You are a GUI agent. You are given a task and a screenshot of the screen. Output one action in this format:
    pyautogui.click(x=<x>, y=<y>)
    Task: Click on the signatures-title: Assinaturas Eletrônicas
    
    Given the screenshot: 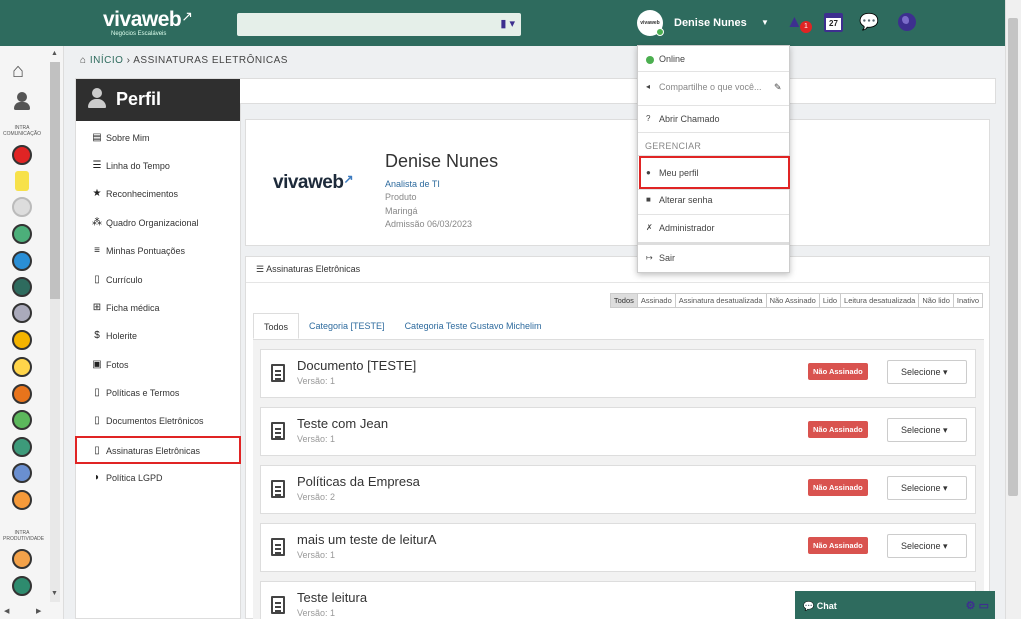 What is the action you would take?
    pyautogui.click(x=313, y=269)
    